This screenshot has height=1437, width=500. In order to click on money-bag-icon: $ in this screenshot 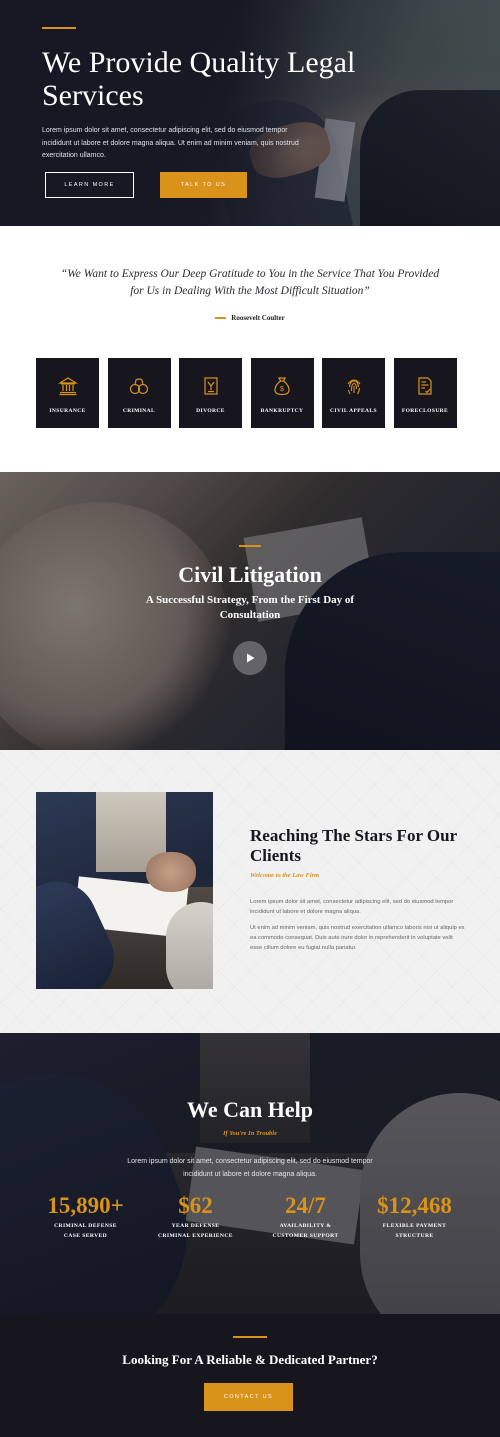, I will do `click(282, 386)`.